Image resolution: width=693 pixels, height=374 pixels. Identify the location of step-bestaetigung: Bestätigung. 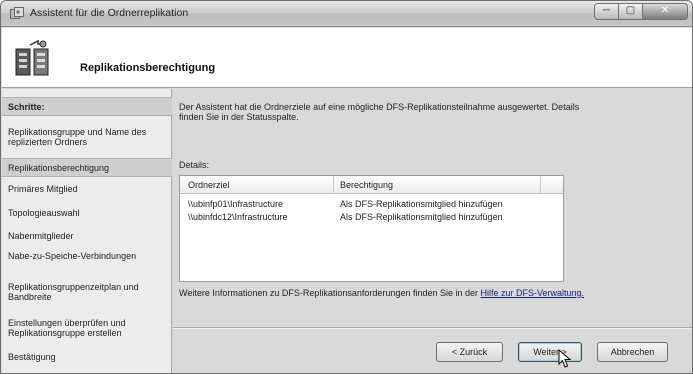
(87, 357).